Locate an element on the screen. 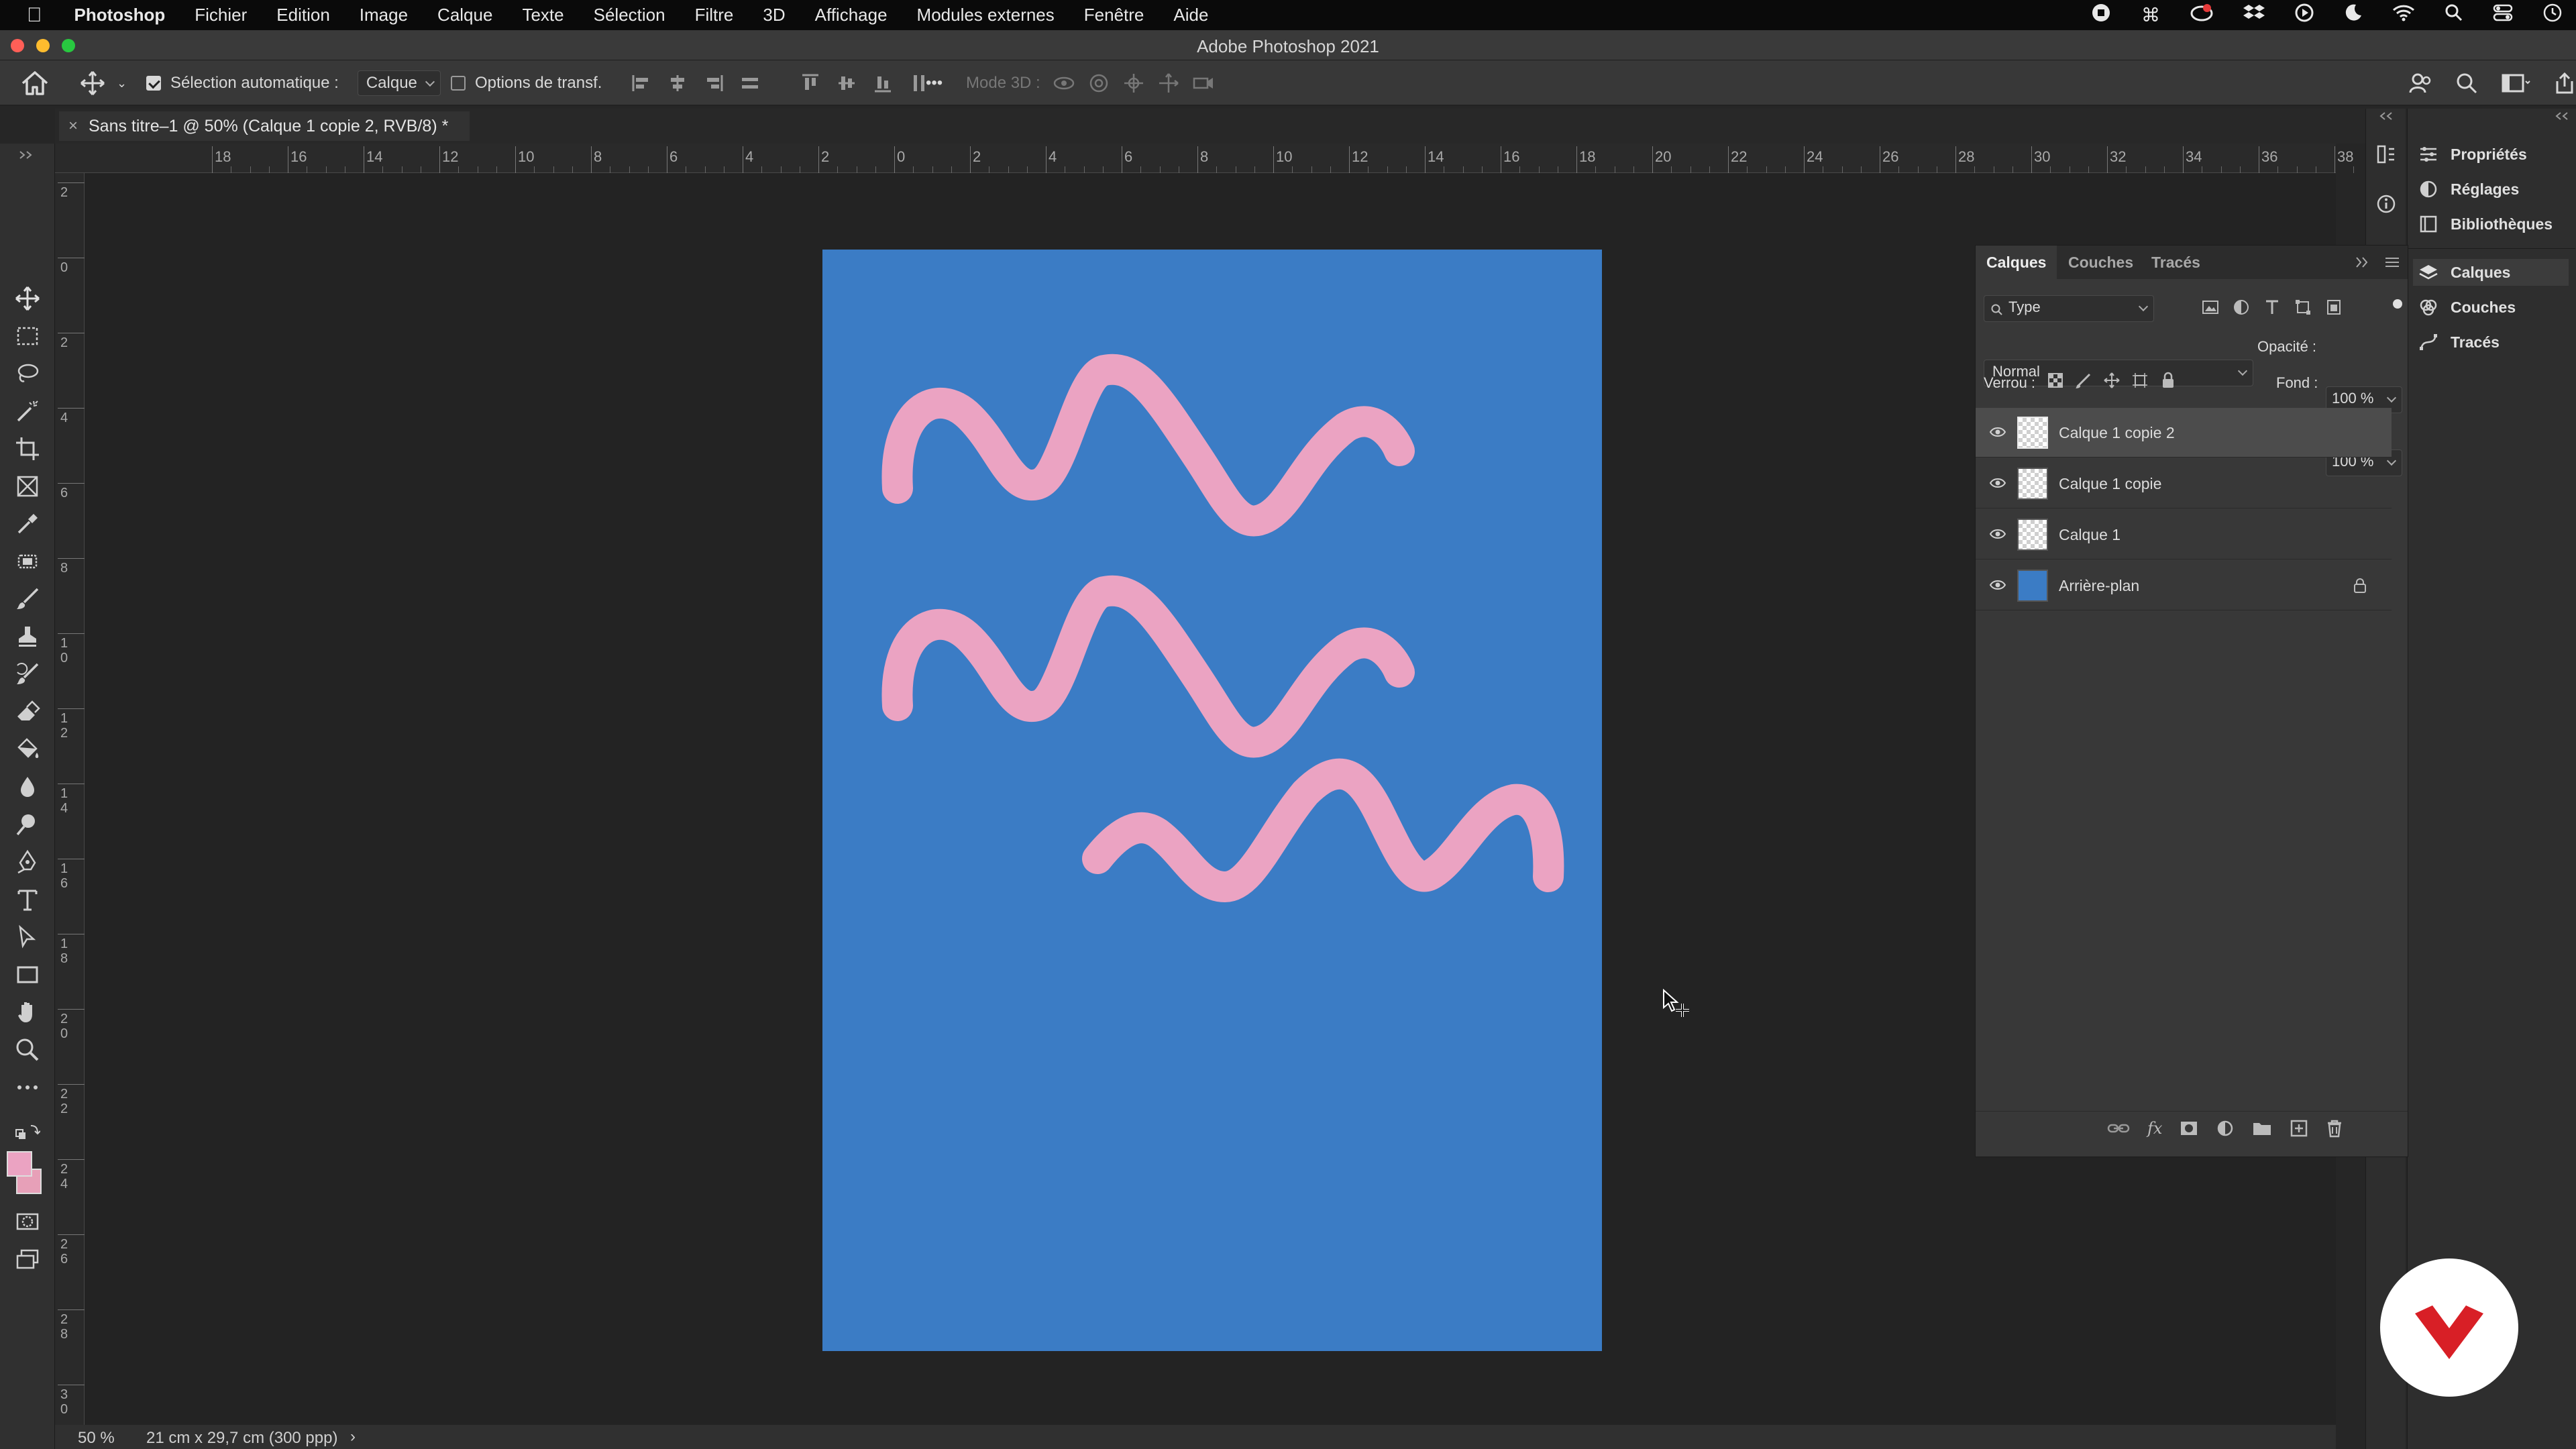 This screenshot has width=2576, height=1449. blur-tool-icon is located at coordinates (27, 787).